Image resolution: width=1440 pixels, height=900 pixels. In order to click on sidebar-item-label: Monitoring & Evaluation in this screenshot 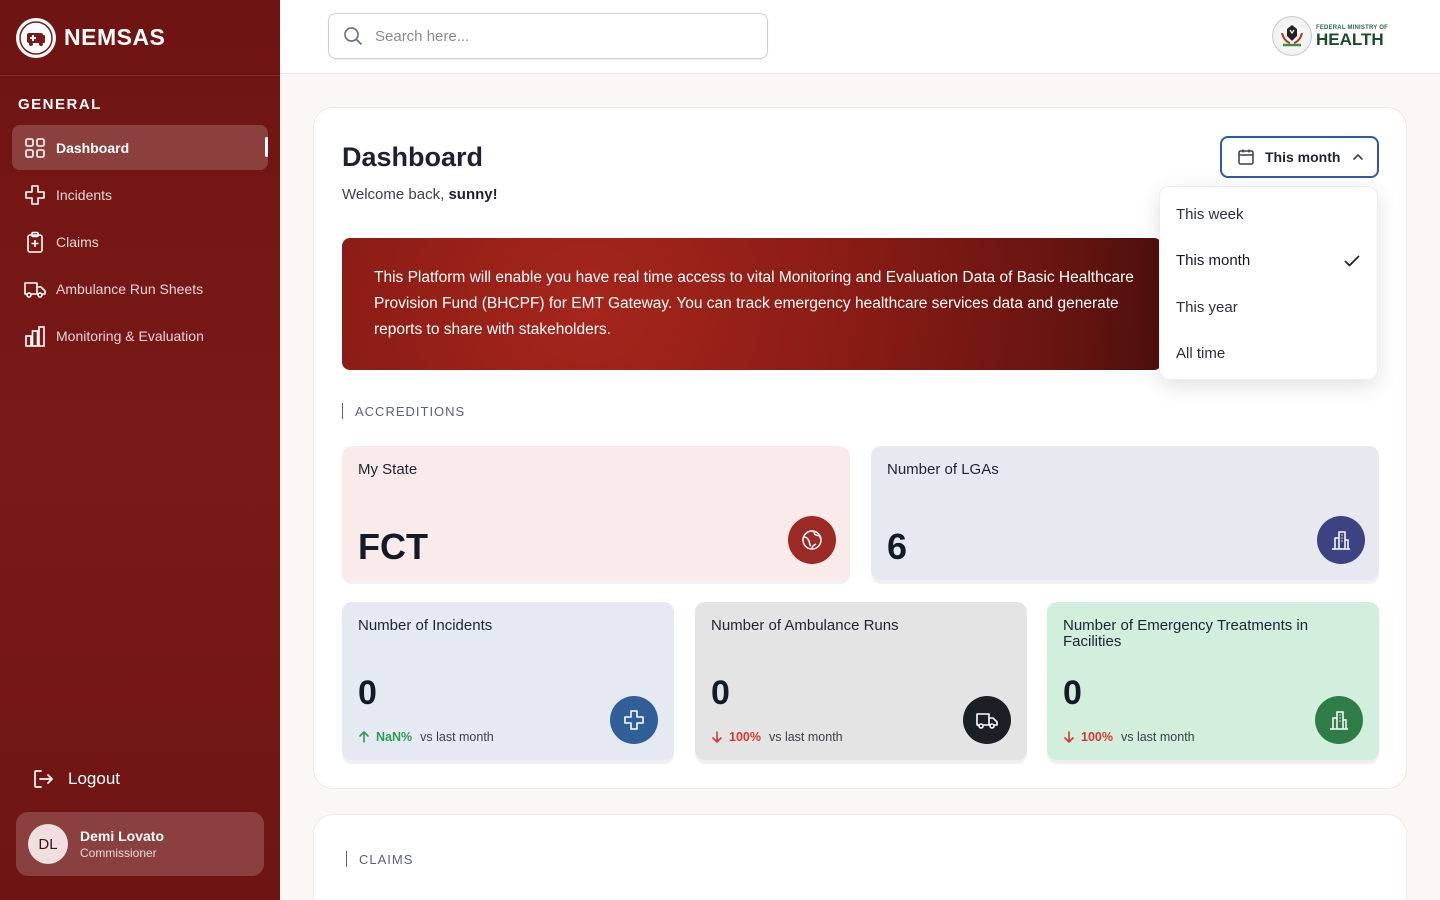, I will do `click(130, 335)`.